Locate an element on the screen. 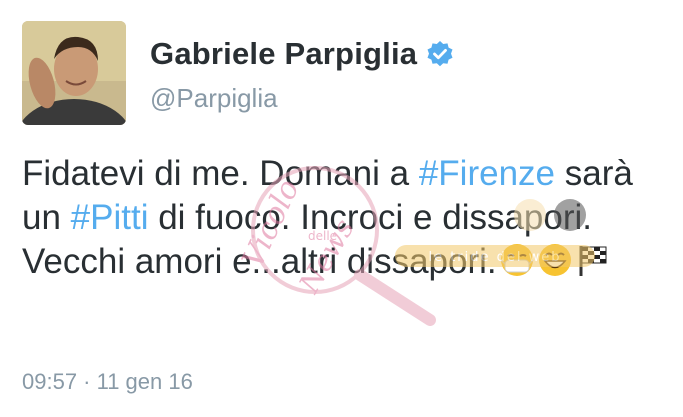  display-name: Gabriele Parpiglia is located at coordinates (283, 54).